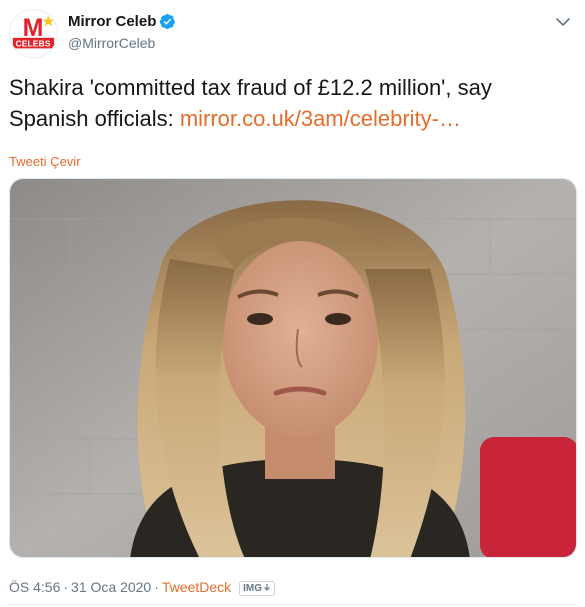 This screenshot has height=607, width=585. What do you see at coordinates (33, 43) in the screenshot?
I see `avatar-text: CELEBS` at bounding box center [33, 43].